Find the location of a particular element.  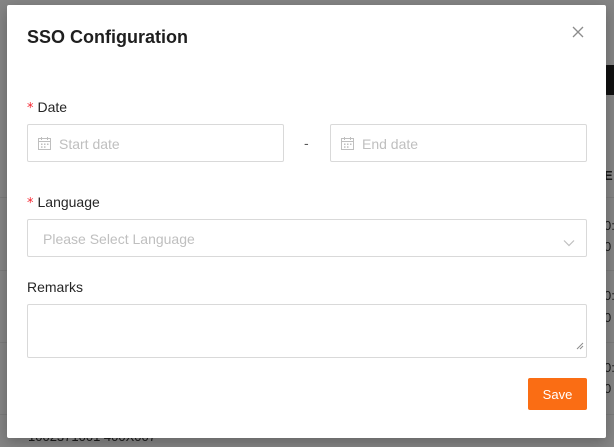

start-date-placeholder: Start date is located at coordinates (89, 144).